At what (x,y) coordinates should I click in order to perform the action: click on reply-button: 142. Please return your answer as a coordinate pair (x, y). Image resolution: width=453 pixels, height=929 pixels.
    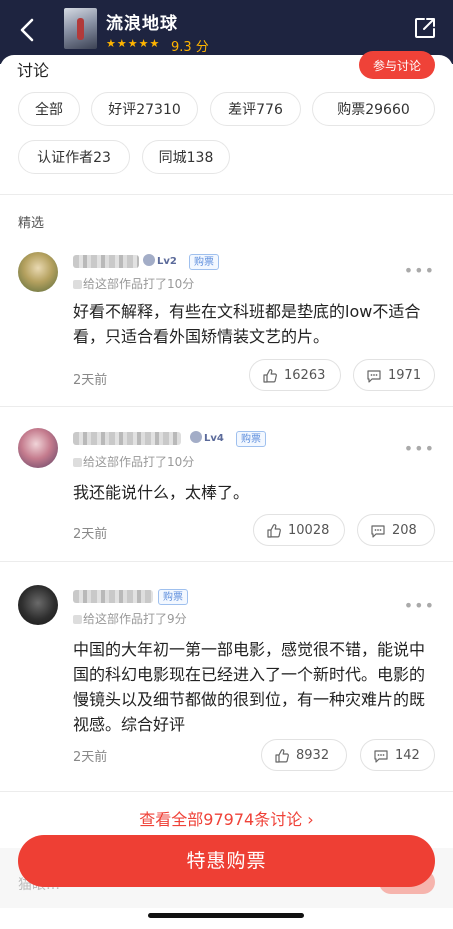
    Looking at the image, I should click on (397, 755).